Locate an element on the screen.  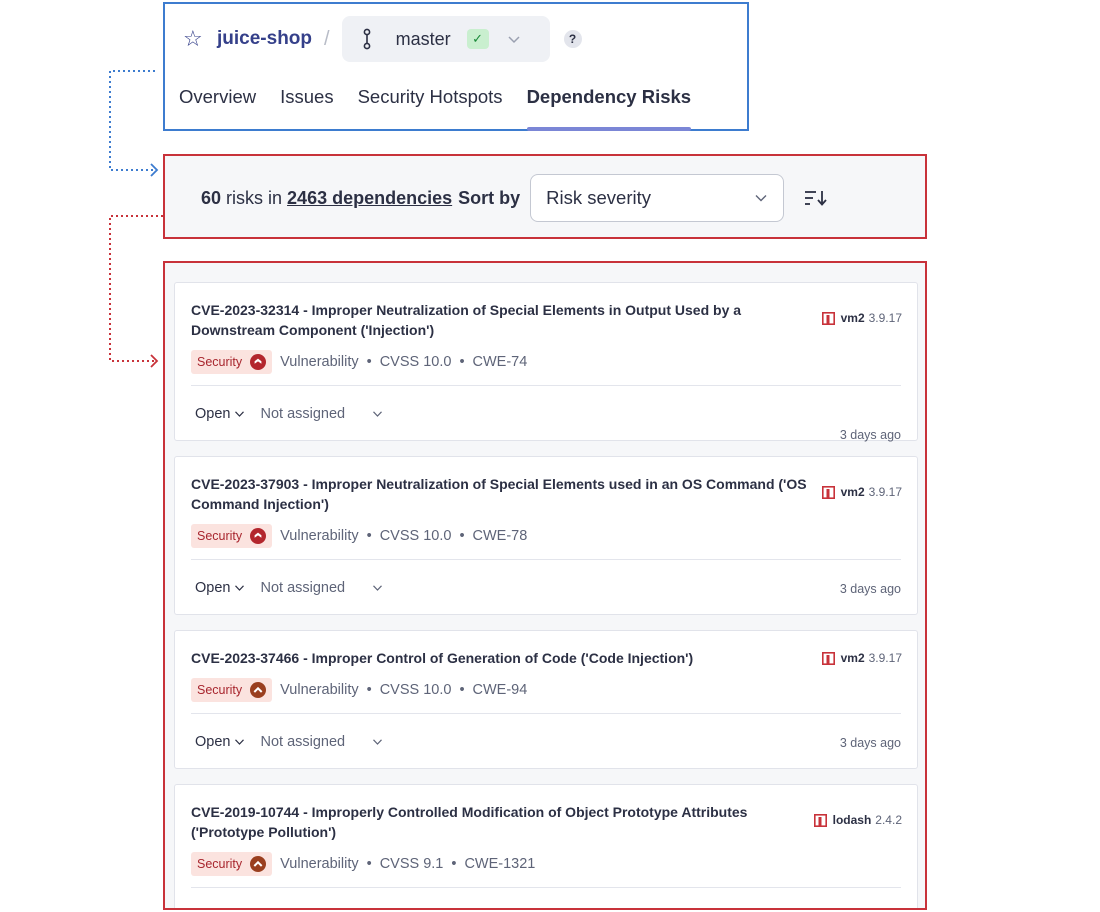
cwe-id: CWE-78 is located at coordinates (500, 536).